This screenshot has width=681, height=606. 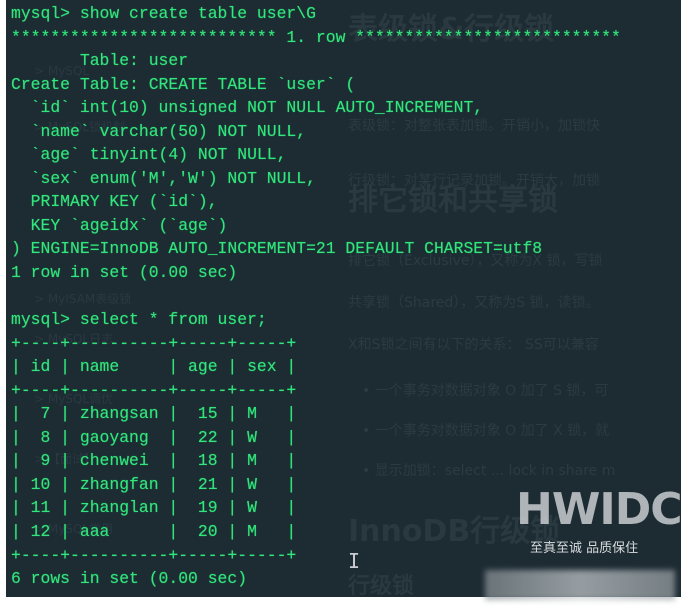 I want to click on text-cursor-icon: I, so click(x=354, y=561).